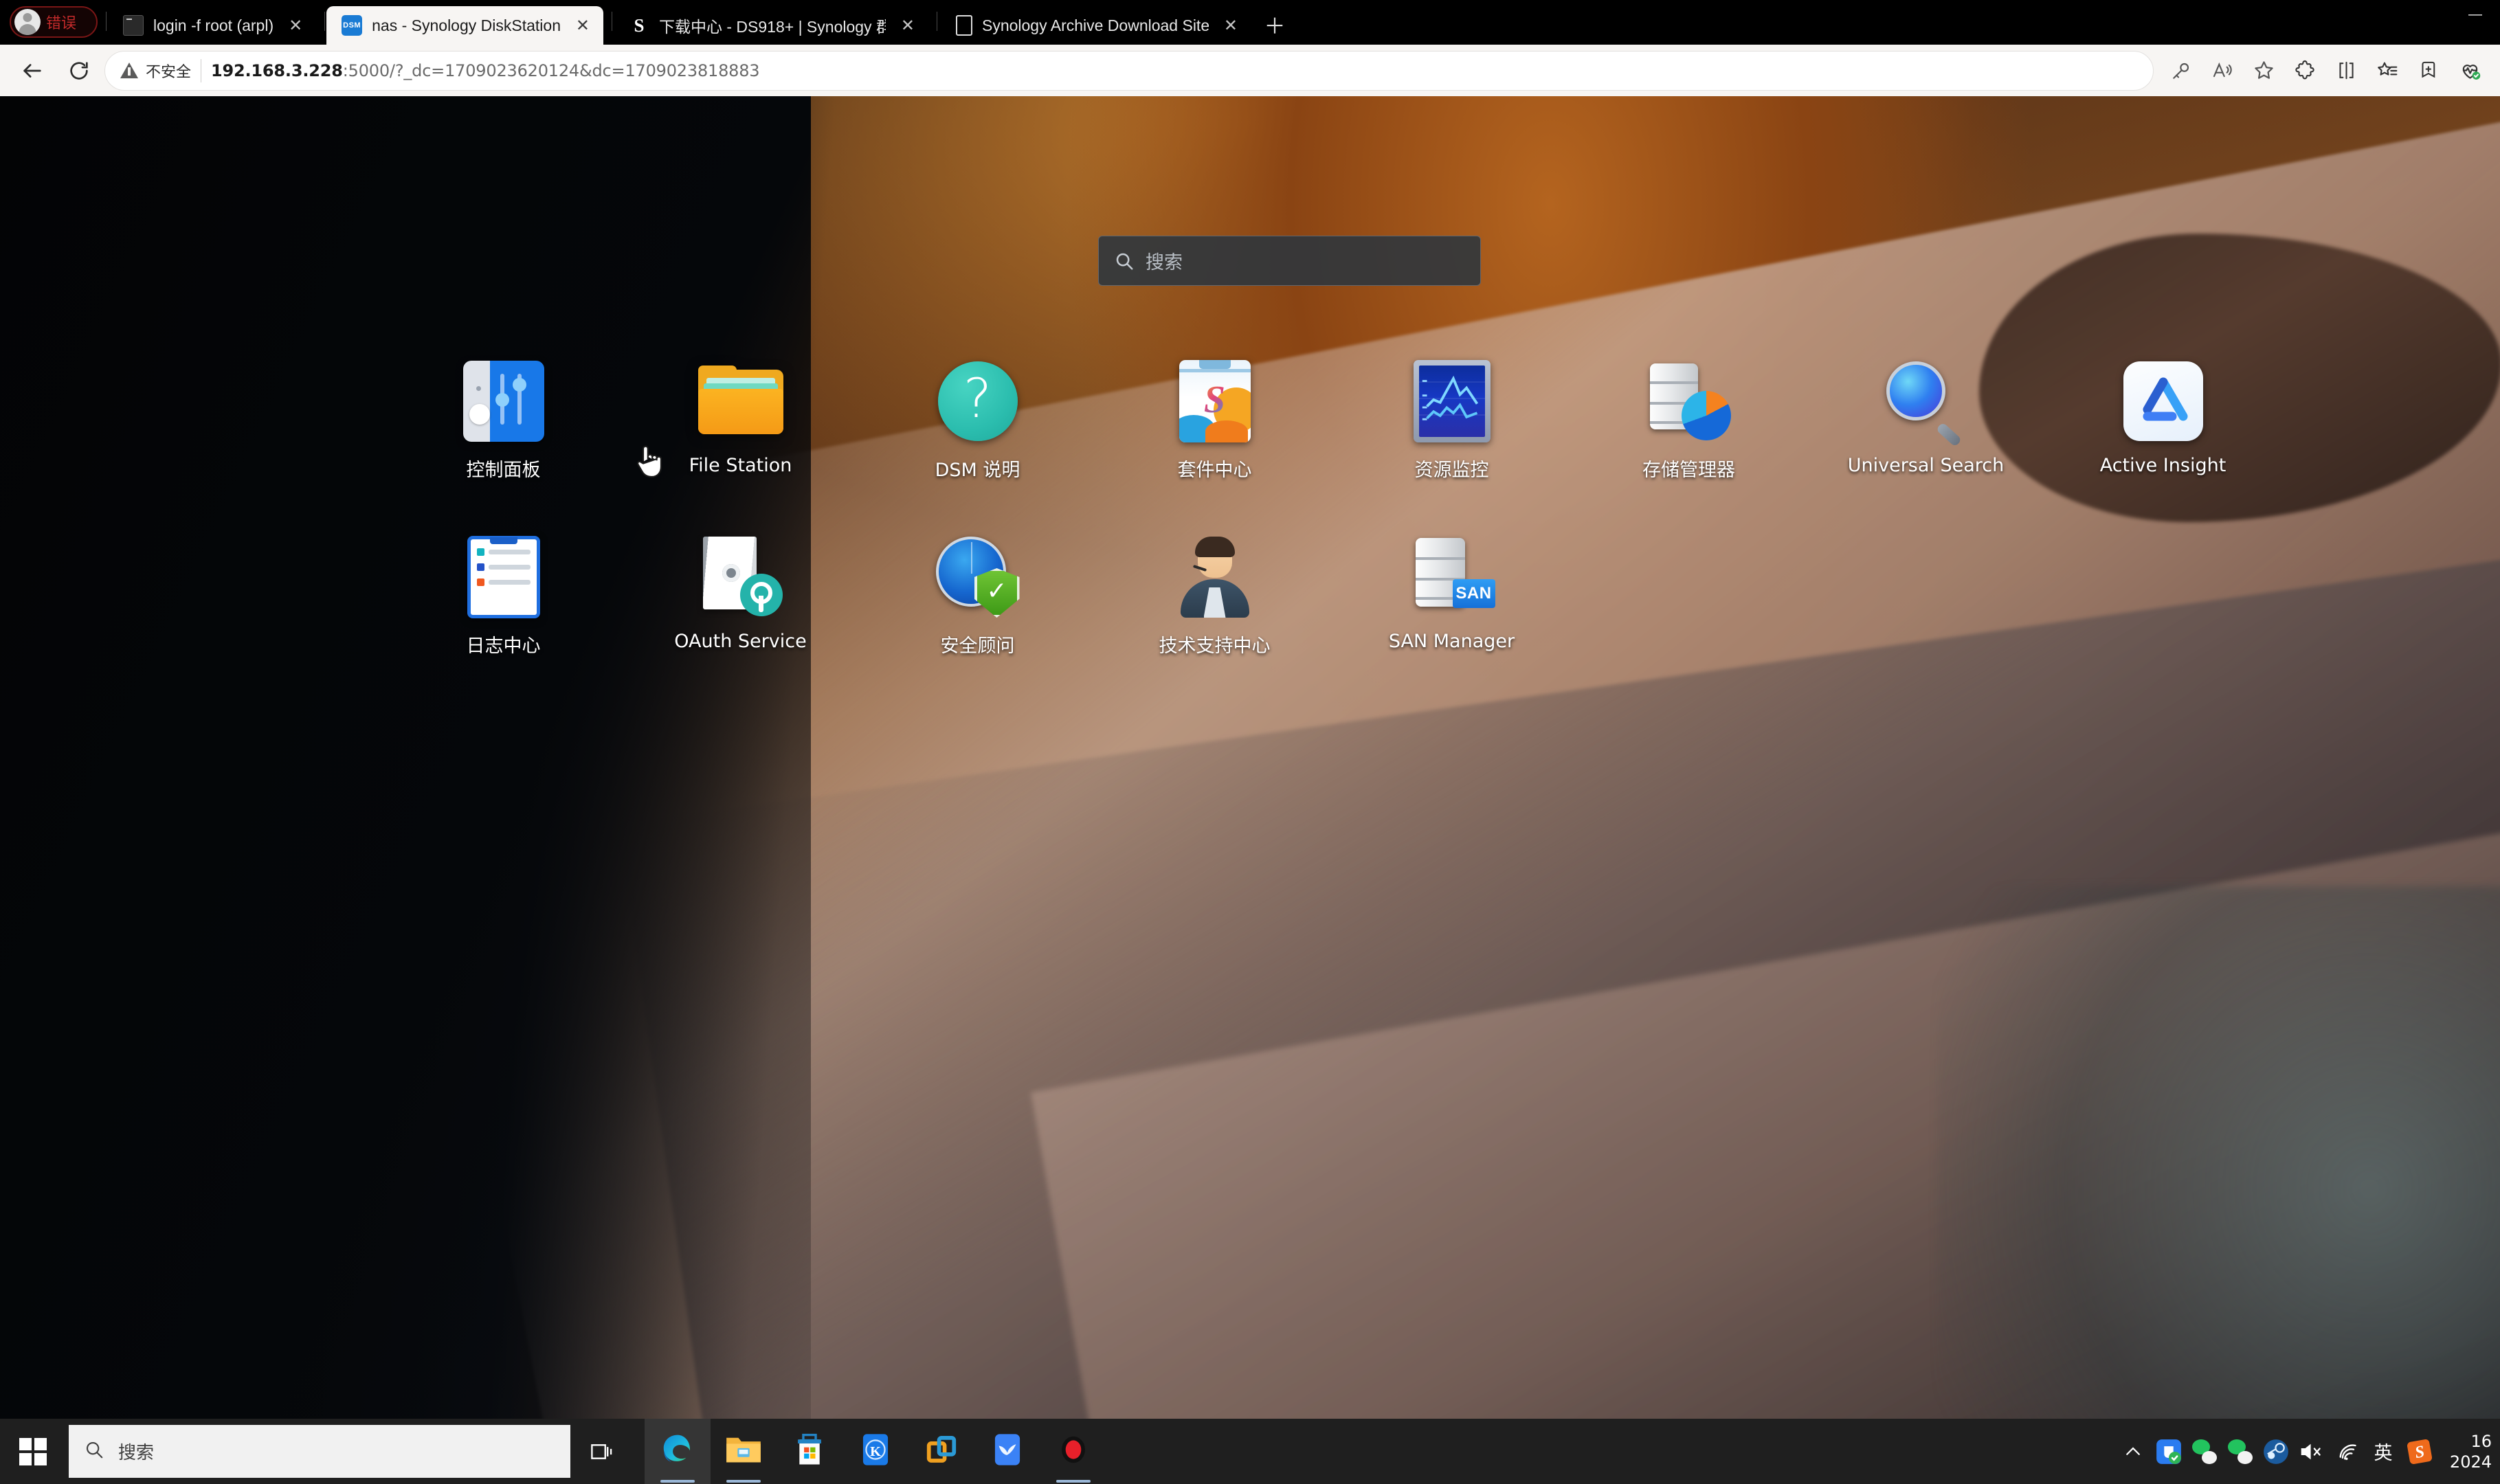  What do you see at coordinates (741, 577) in the screenshot?
I see `oauth-service-icon` at bounding box center [741, 577].